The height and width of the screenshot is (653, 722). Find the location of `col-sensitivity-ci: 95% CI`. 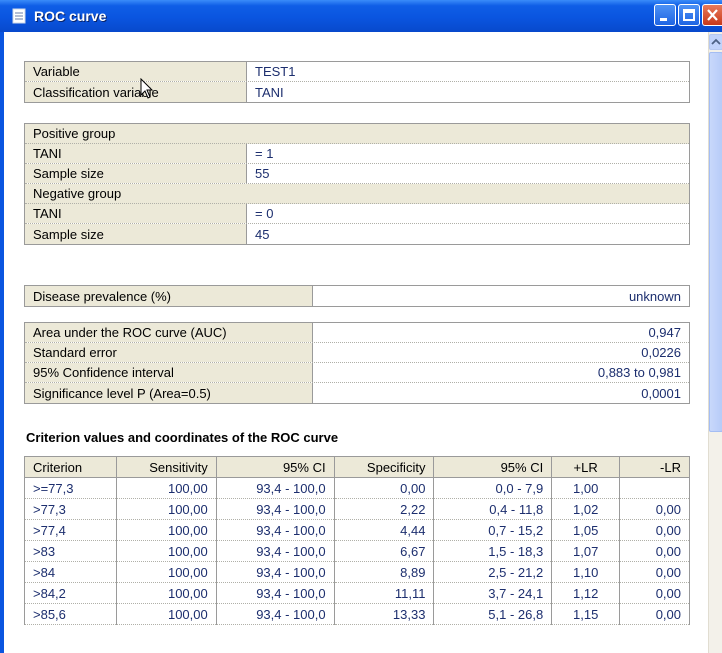

col-sensitivity-ci: 95% CI is located at coordinates (275, 467).